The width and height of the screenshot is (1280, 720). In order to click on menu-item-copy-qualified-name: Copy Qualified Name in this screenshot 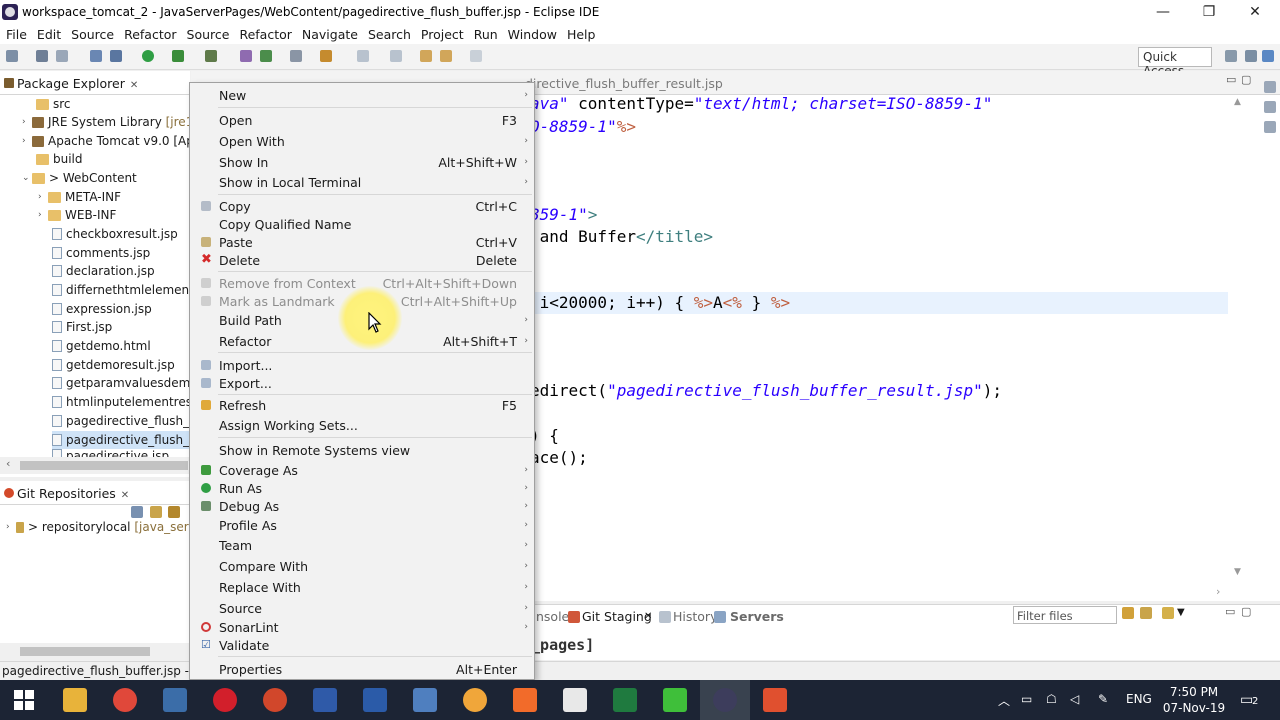, I will do `click(362, 224)`.